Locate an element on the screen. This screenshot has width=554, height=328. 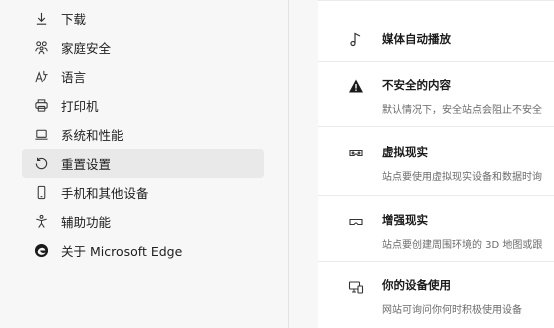
row-title: 媒体自动播放 is located at coordinates (416, 39).